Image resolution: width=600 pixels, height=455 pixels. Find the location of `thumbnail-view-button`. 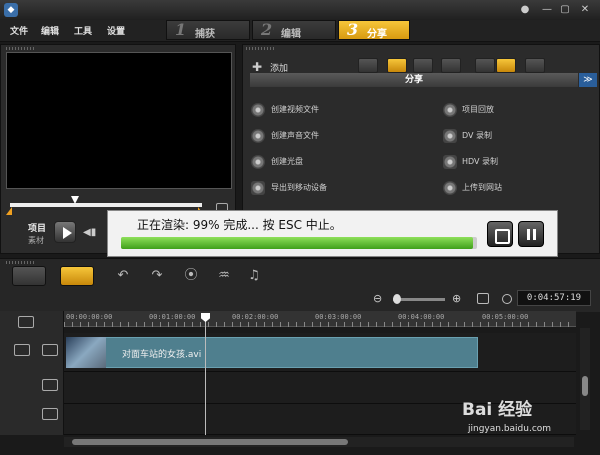

thumbnail-view-button is located at coordinates (506, 65).